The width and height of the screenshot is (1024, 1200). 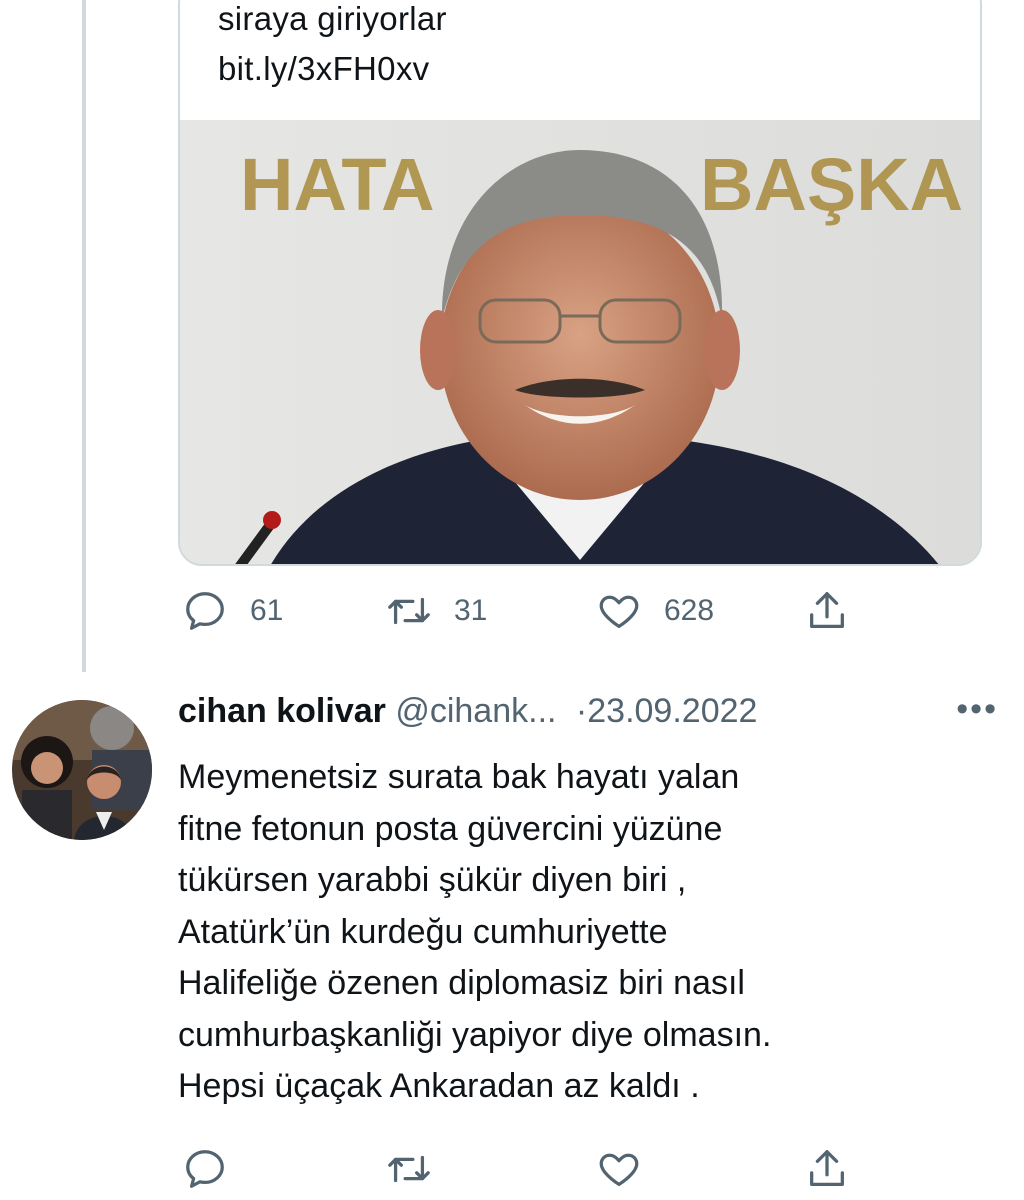 What do you see at coordinates (267, 610) in the screenshot?
I see `reply-count: 61` at bounding box center [267, 610].